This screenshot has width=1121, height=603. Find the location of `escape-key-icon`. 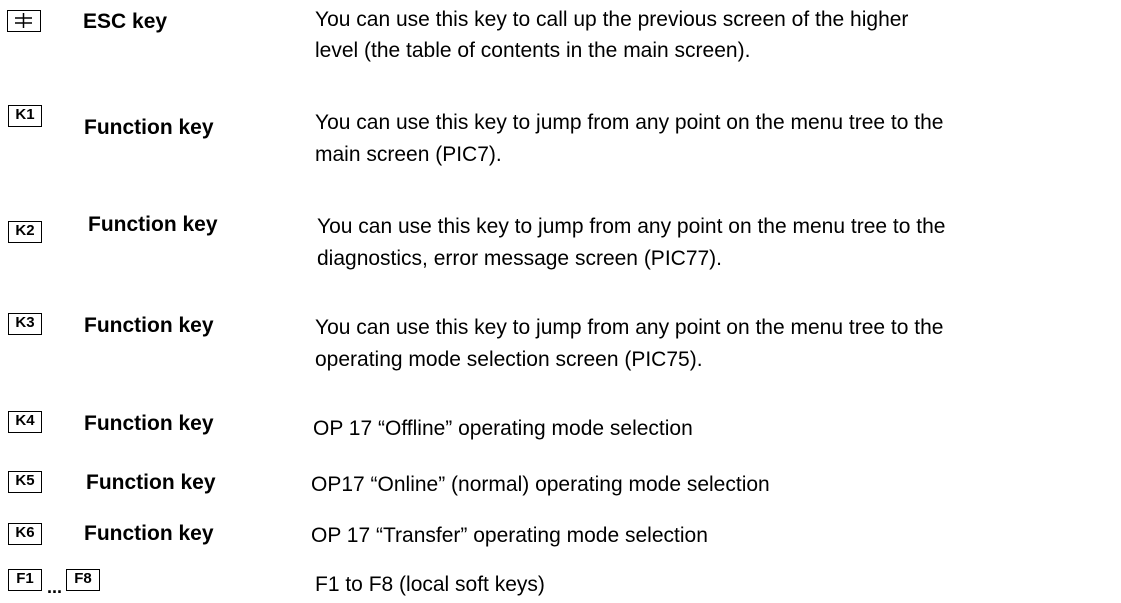

escape-key-icon is located at coordinates (24, 21).